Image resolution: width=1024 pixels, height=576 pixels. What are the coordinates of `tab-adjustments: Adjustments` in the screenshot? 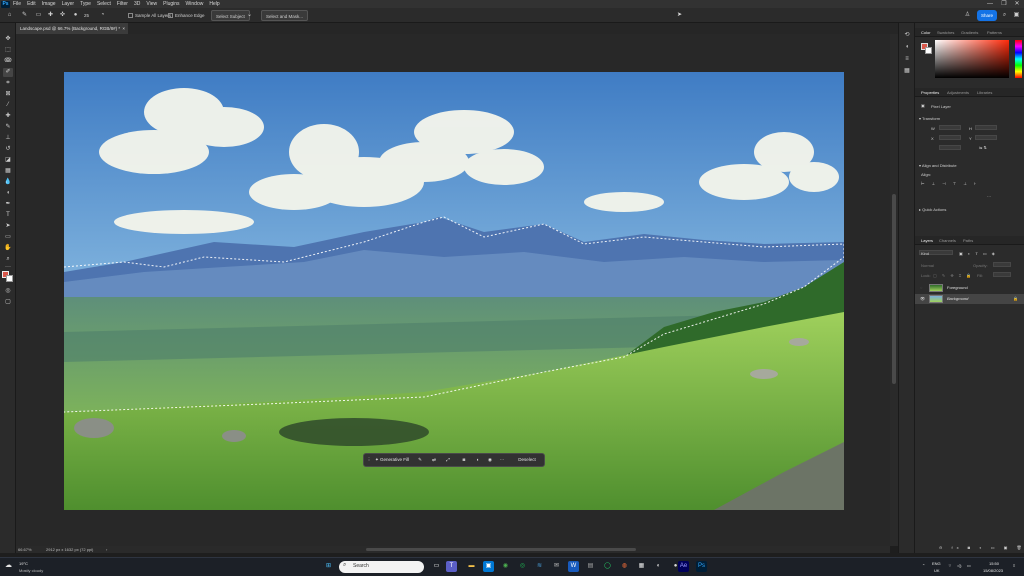 It's located at (958, 92).